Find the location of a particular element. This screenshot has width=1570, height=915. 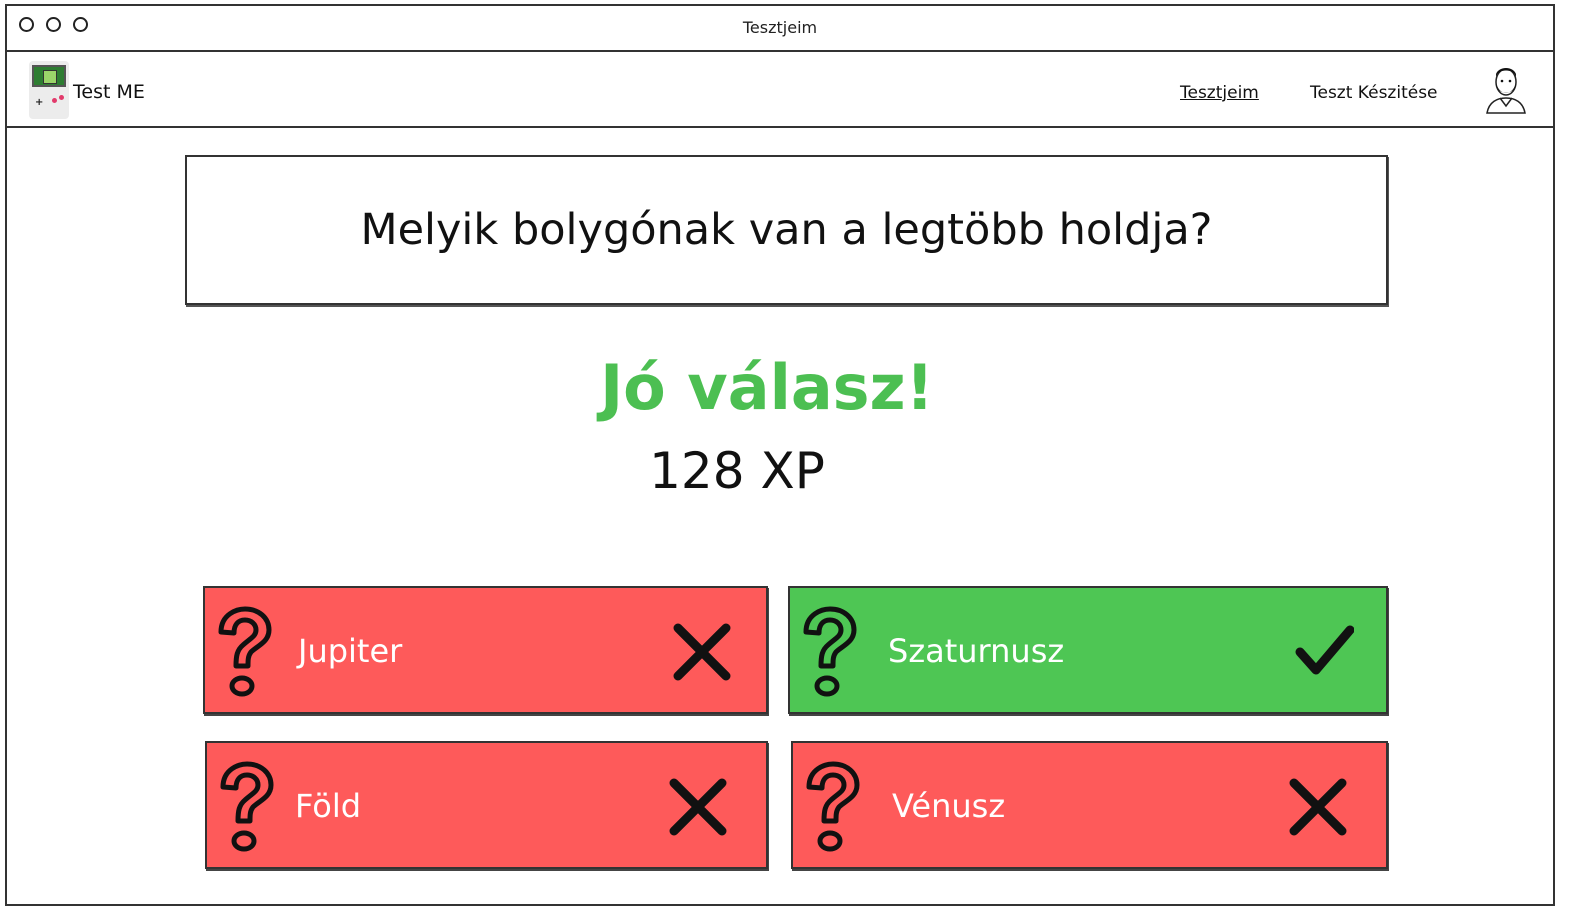

answer-button-venusz: Vénusz is located at coordinates (1089, 805).